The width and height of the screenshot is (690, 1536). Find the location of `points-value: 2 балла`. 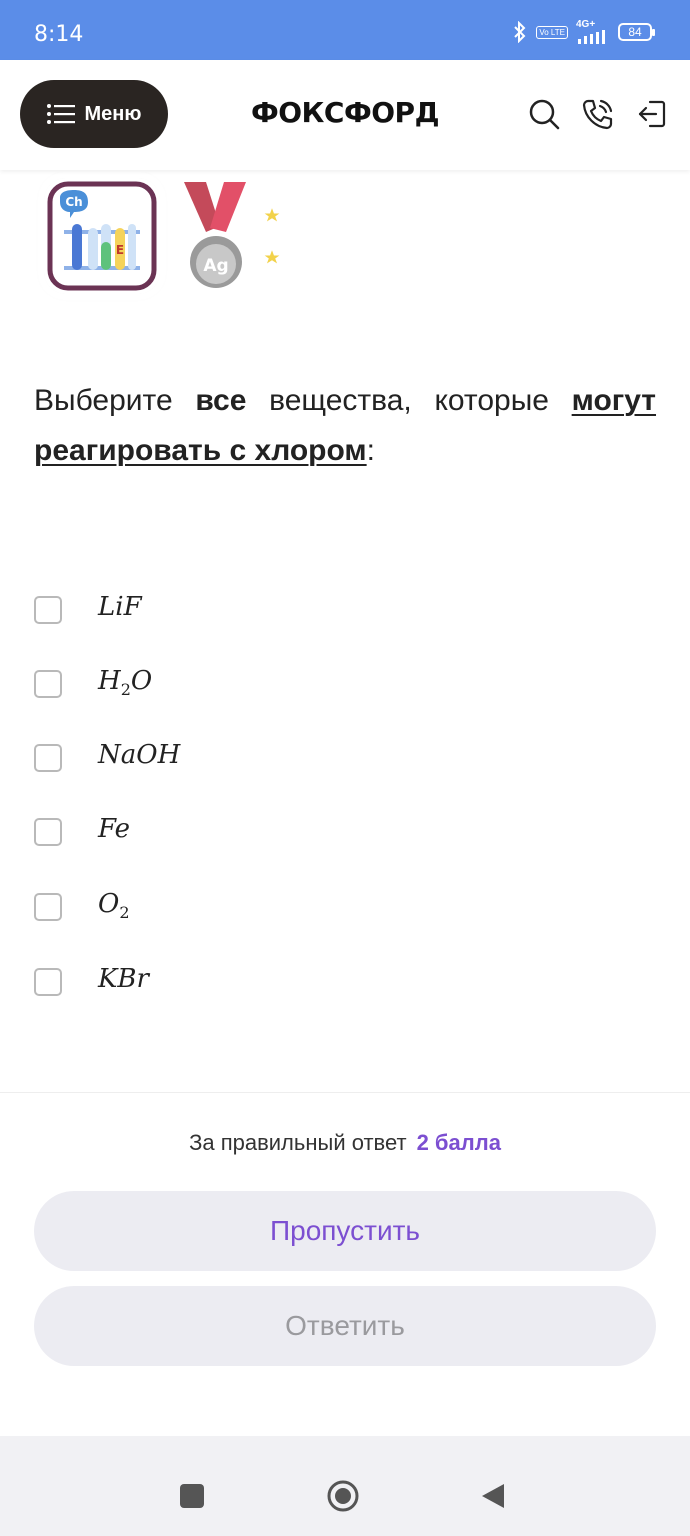

points-value: 2 балла is located at coordinates (458, 1142).